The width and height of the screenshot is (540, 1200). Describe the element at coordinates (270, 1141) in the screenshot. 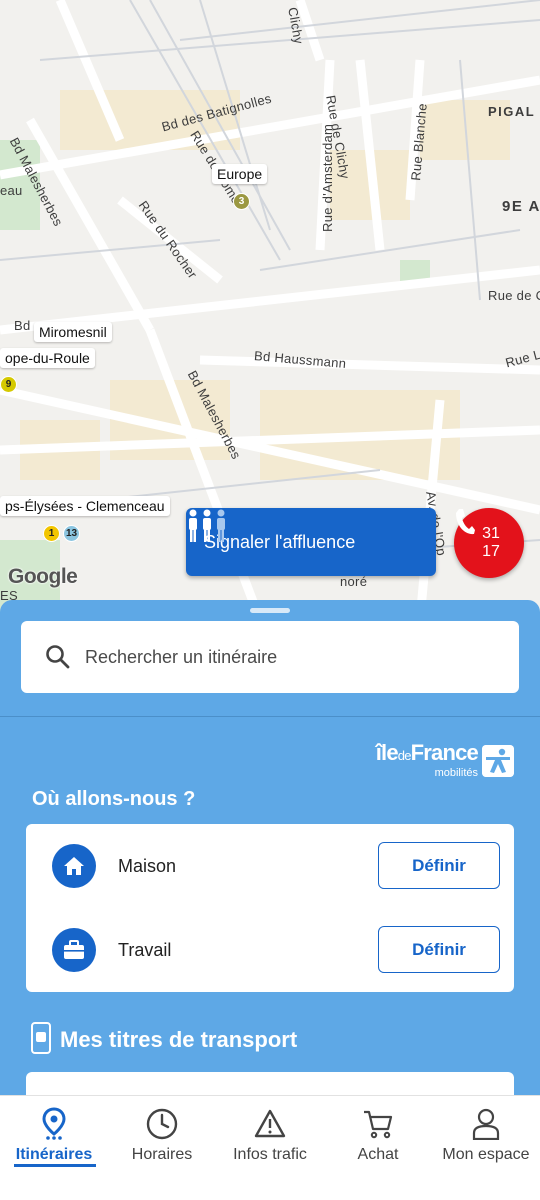

I see `nav-infos-trafic: Infos trafic` at that location.